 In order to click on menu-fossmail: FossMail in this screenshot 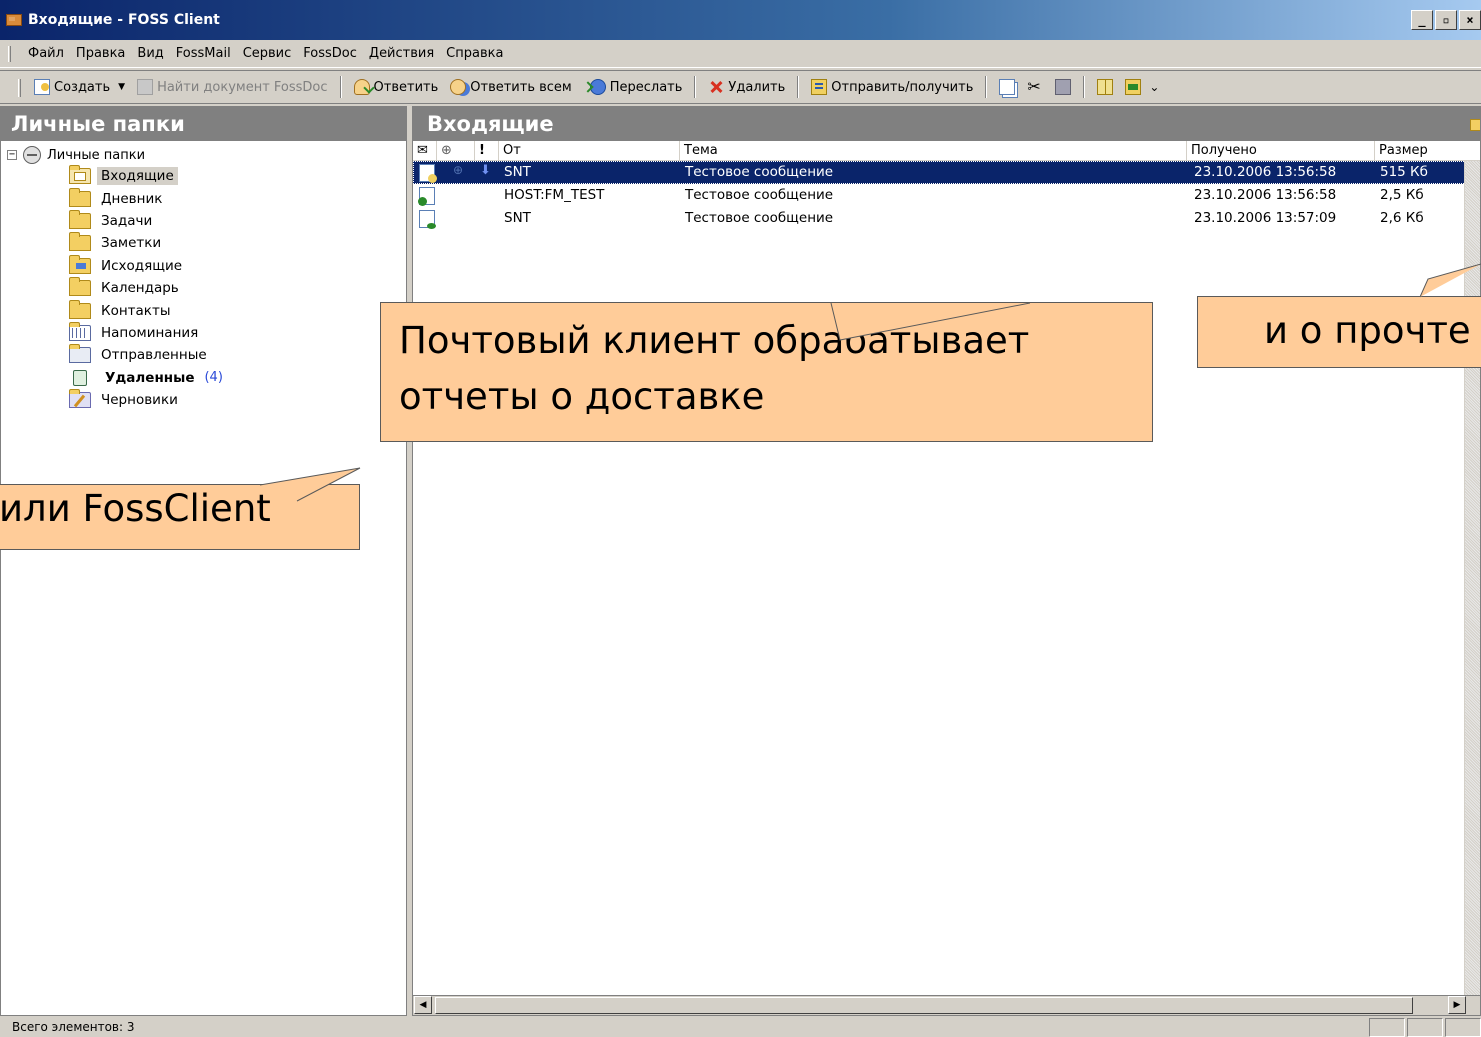, I will do `click(203, 54)`.